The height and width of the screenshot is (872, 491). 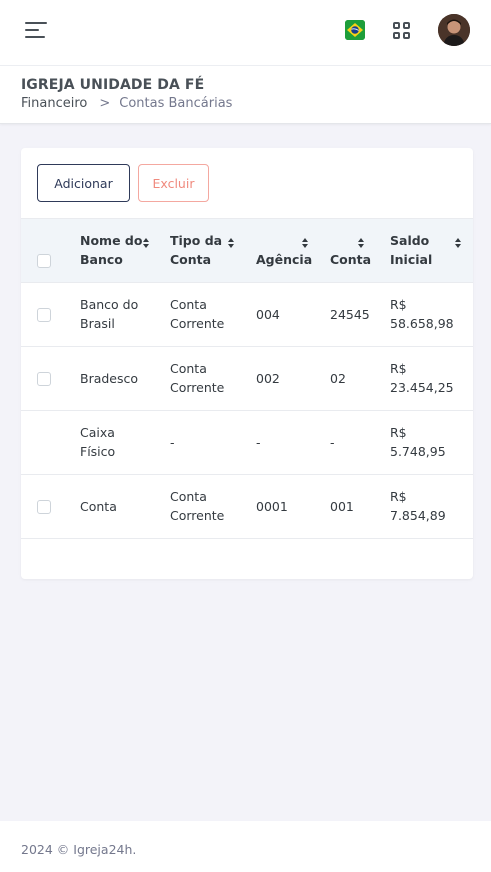 I want to click on cell-agency: 002, so click(x=268, y=378).